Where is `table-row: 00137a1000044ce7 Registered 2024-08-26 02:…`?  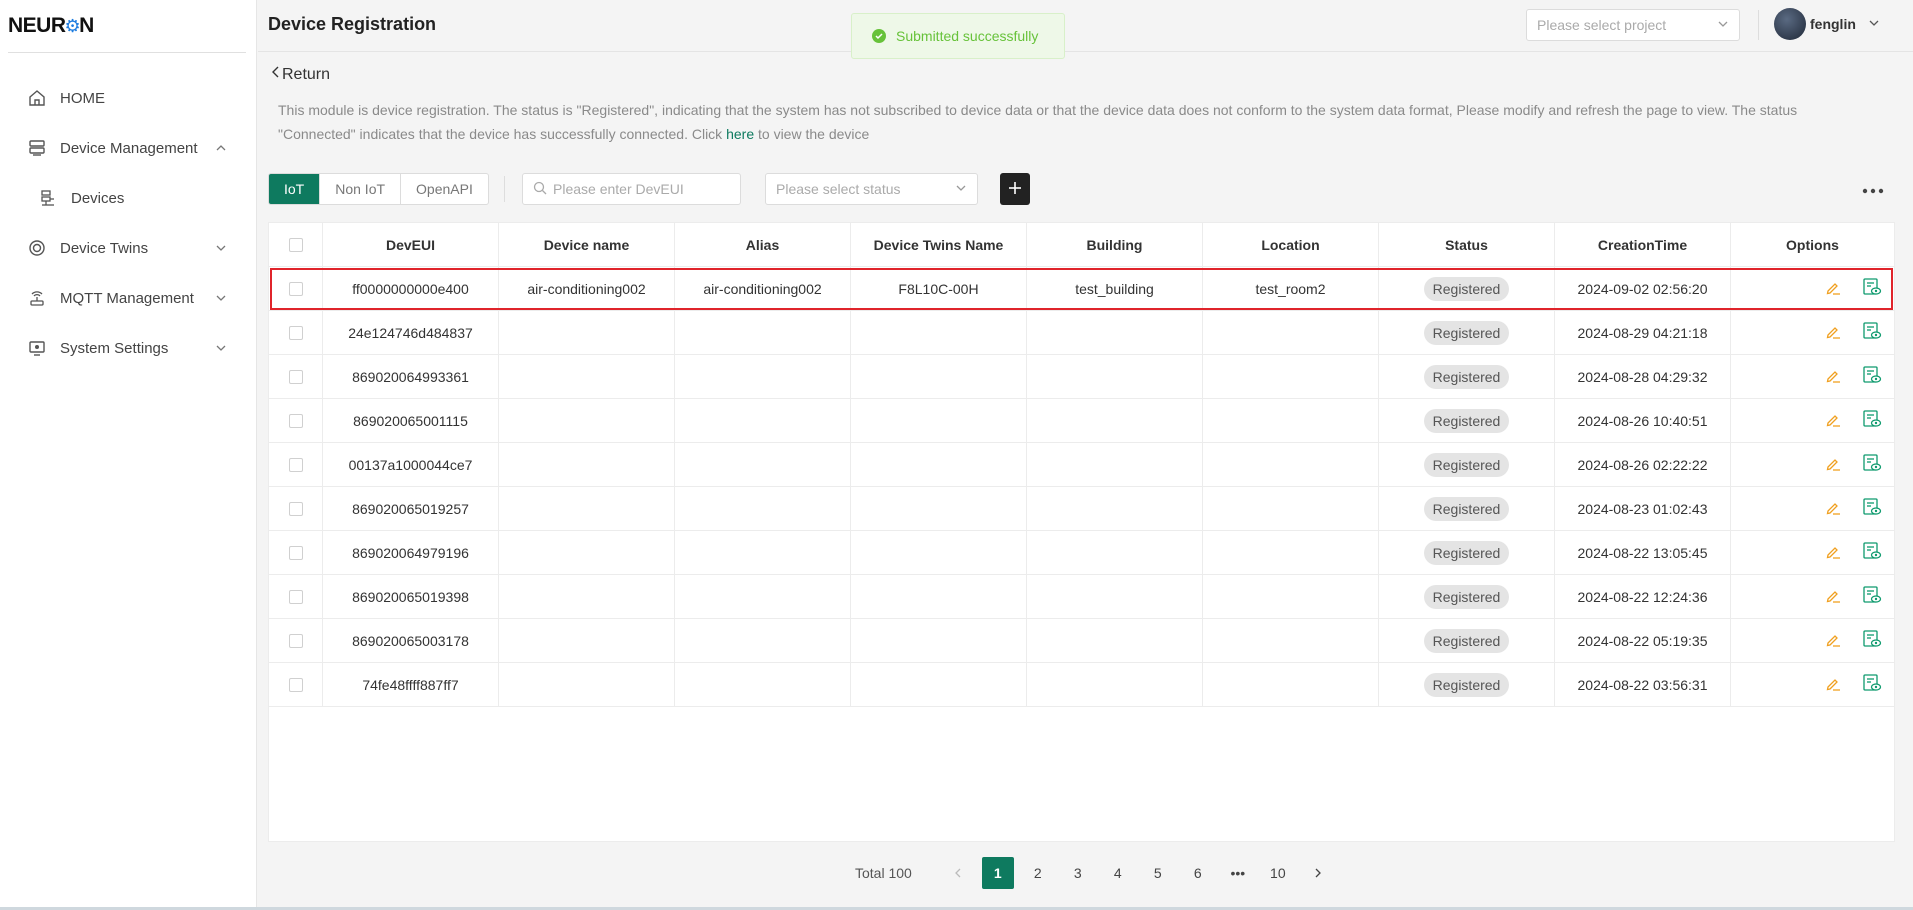
table-row: 00137a1000044ce7 Registered 2024-08-26 02:… is located at coordinates (1081, 465).